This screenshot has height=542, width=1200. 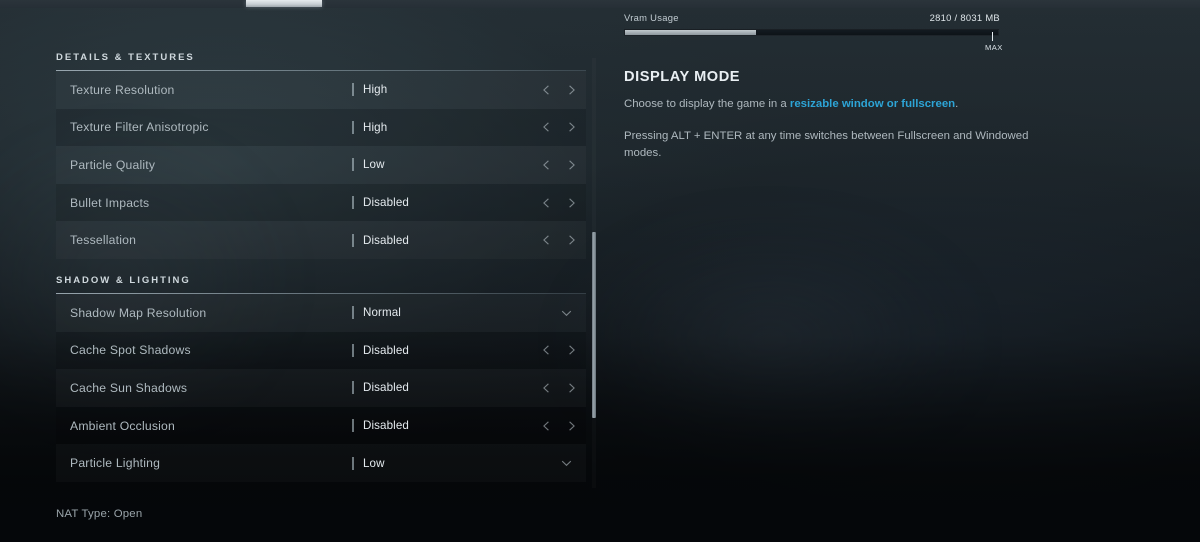 I want to click on settings-scrollbar-thumb, so click(x=594, y=325).